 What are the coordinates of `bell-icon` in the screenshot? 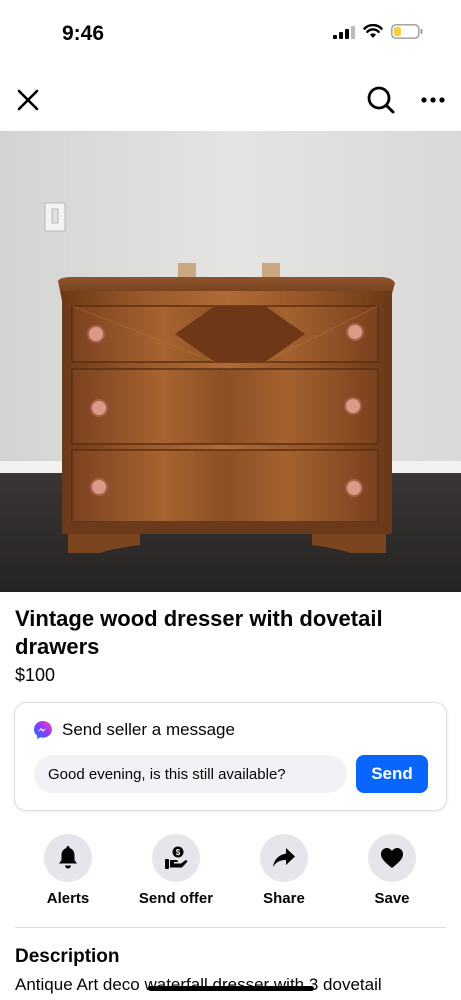 It's located at (68, 857).